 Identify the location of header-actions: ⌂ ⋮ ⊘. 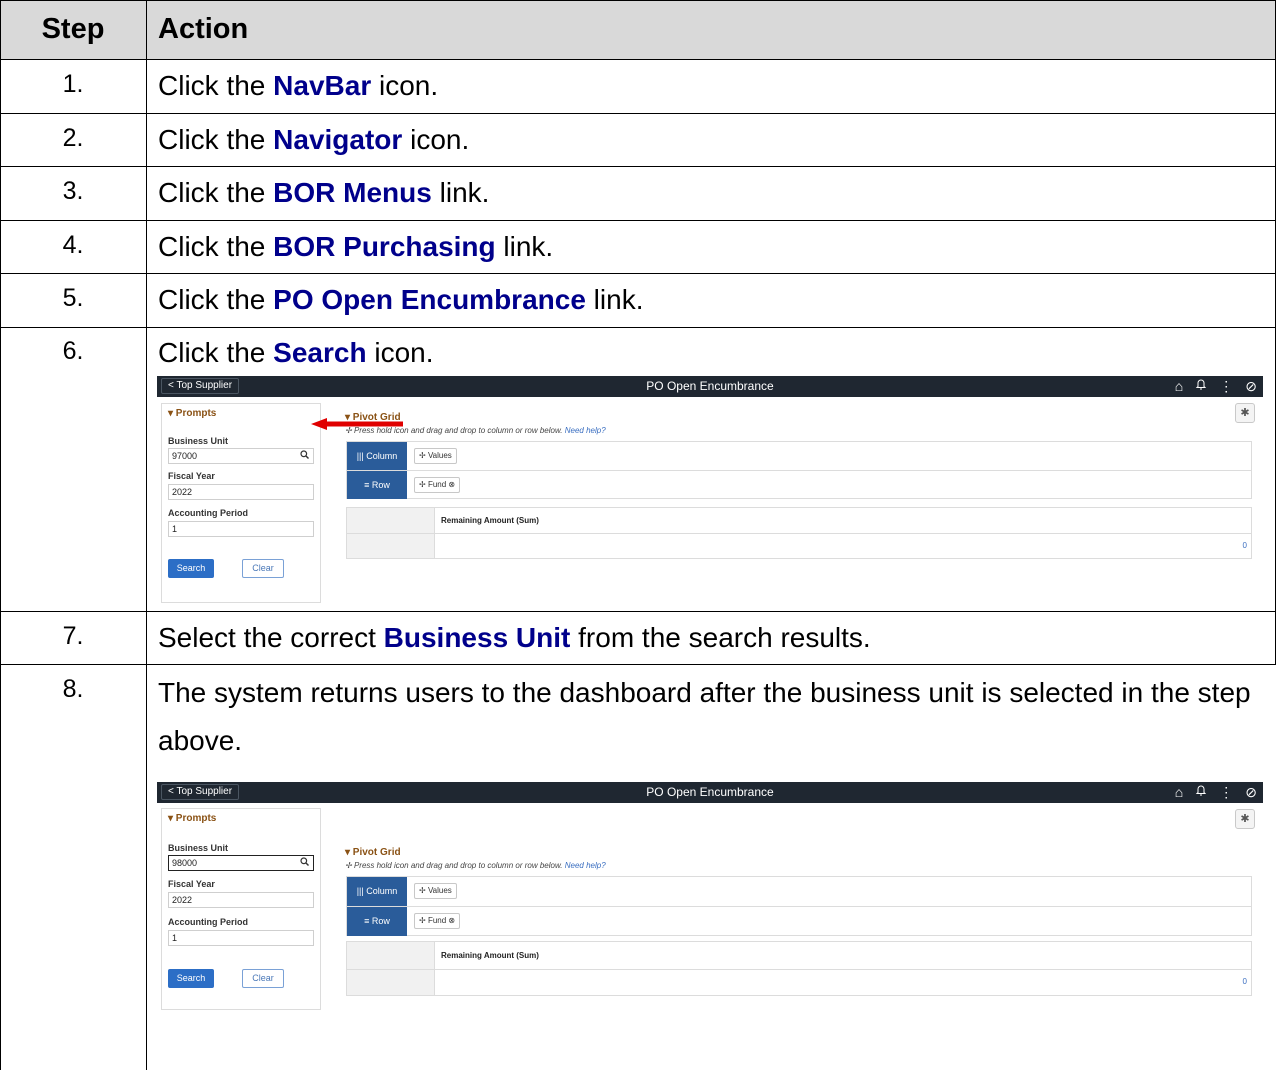
(1216, 792).